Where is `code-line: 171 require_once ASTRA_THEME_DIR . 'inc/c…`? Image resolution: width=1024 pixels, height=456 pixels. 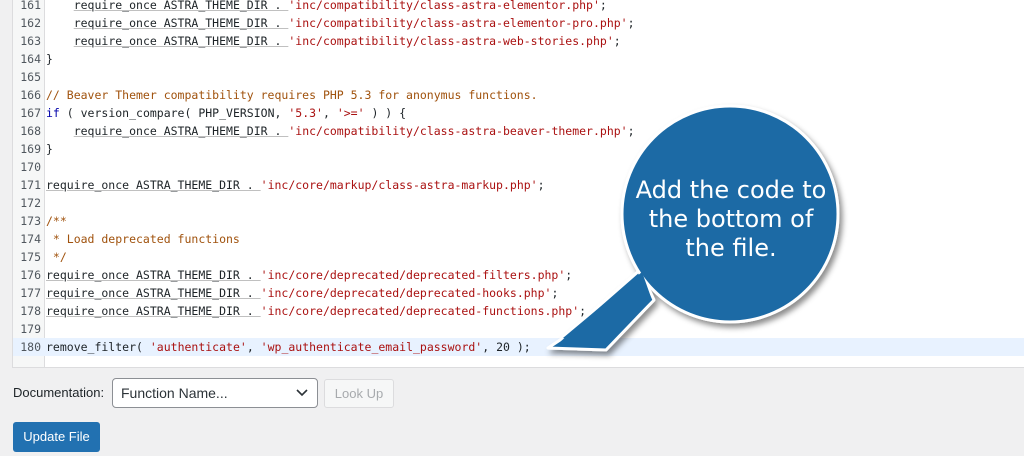 code-line: 171 require_once ASTRA_THEME_DIR . 'inc/c… is located at coordinates (518, 185).